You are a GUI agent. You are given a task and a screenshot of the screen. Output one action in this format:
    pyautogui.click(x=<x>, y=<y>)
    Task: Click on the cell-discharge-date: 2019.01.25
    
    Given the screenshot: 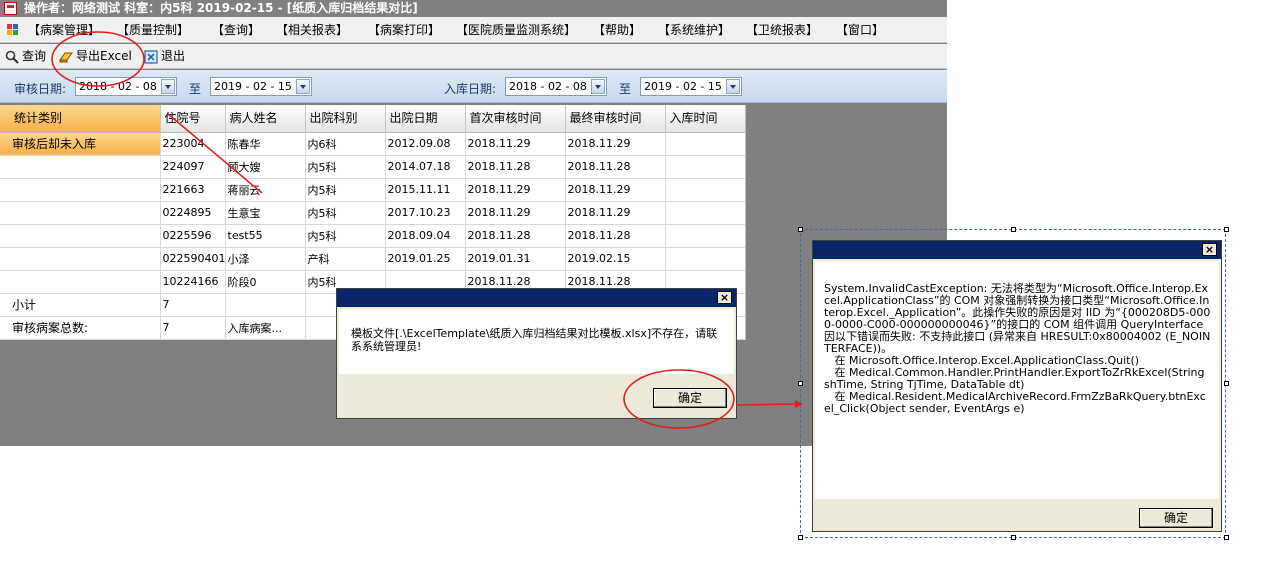 What is the action you would take?
    pyautogui.click(x=425, y=259)
    